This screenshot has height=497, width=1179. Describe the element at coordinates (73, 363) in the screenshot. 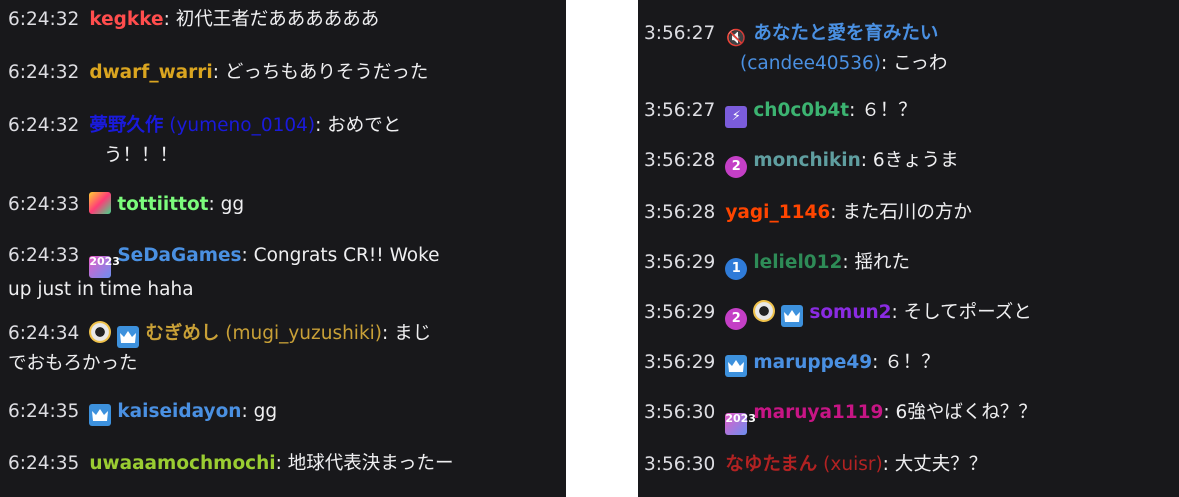

I see `message-text-continued: でおもろかった` at that location.